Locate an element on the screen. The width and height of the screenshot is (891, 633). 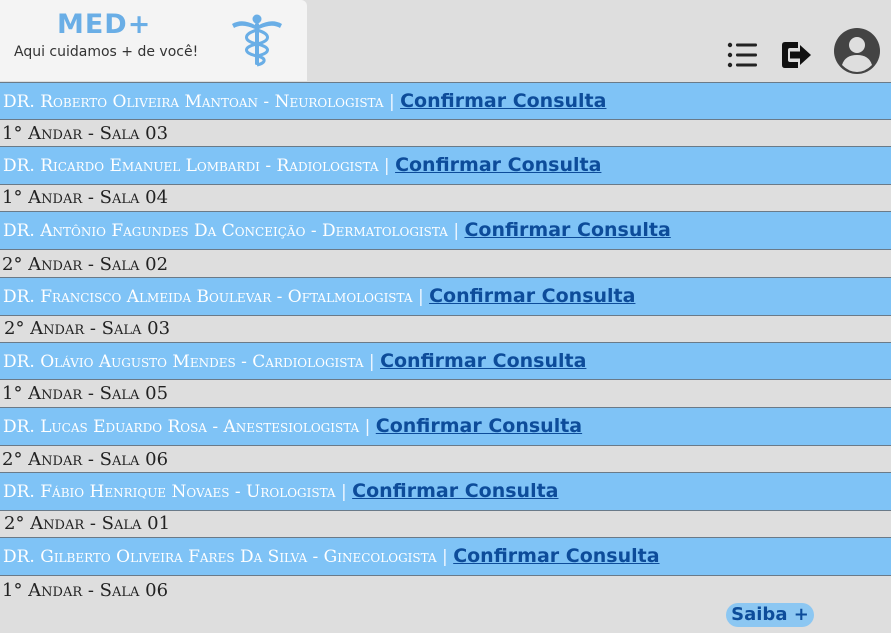
user-avatar-icon is located at coordinates (857, 51).